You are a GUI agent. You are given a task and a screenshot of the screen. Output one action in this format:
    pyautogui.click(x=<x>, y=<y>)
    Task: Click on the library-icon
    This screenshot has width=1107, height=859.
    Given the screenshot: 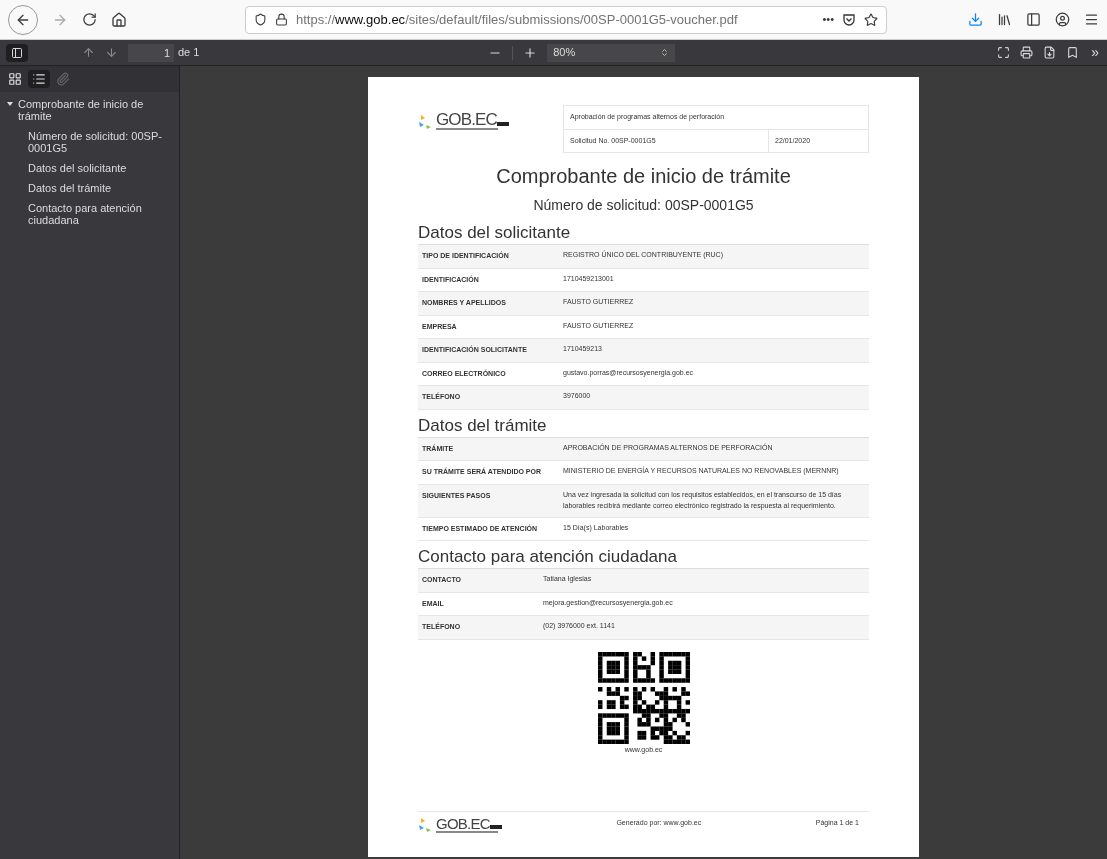 What is the action you would take?
    pyautogui.click(x=1004, y=19)
    